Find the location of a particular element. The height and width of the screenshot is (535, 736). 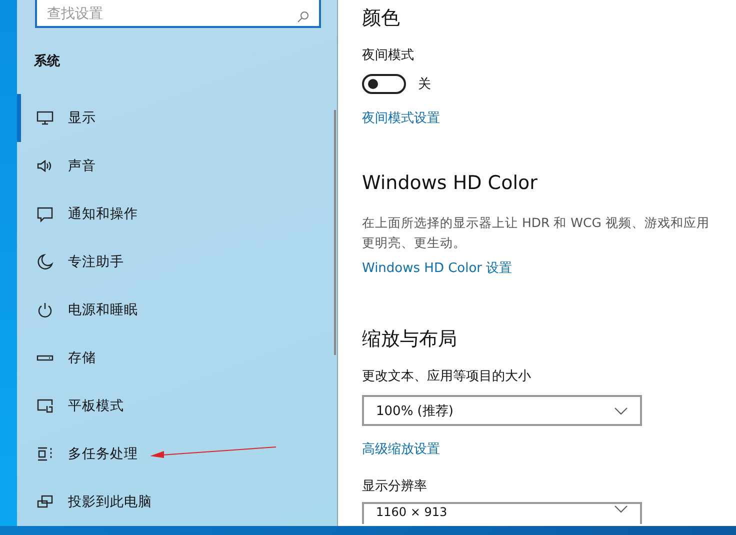

dropdown: 1160 × 913 is located at coordinates (502, 513).